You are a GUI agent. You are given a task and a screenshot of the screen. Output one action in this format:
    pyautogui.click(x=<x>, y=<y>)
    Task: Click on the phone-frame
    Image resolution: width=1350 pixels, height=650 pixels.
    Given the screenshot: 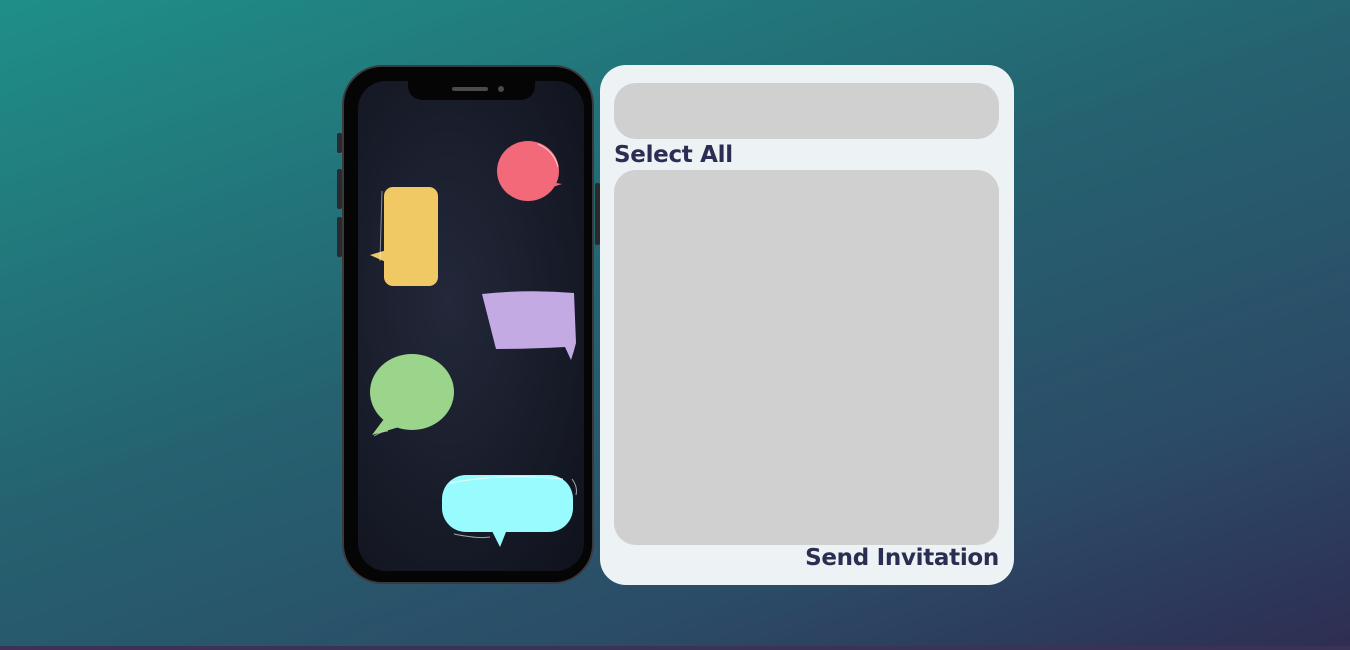 What is the action you would take?
    pyautogui.click(x=468, y=324)
    